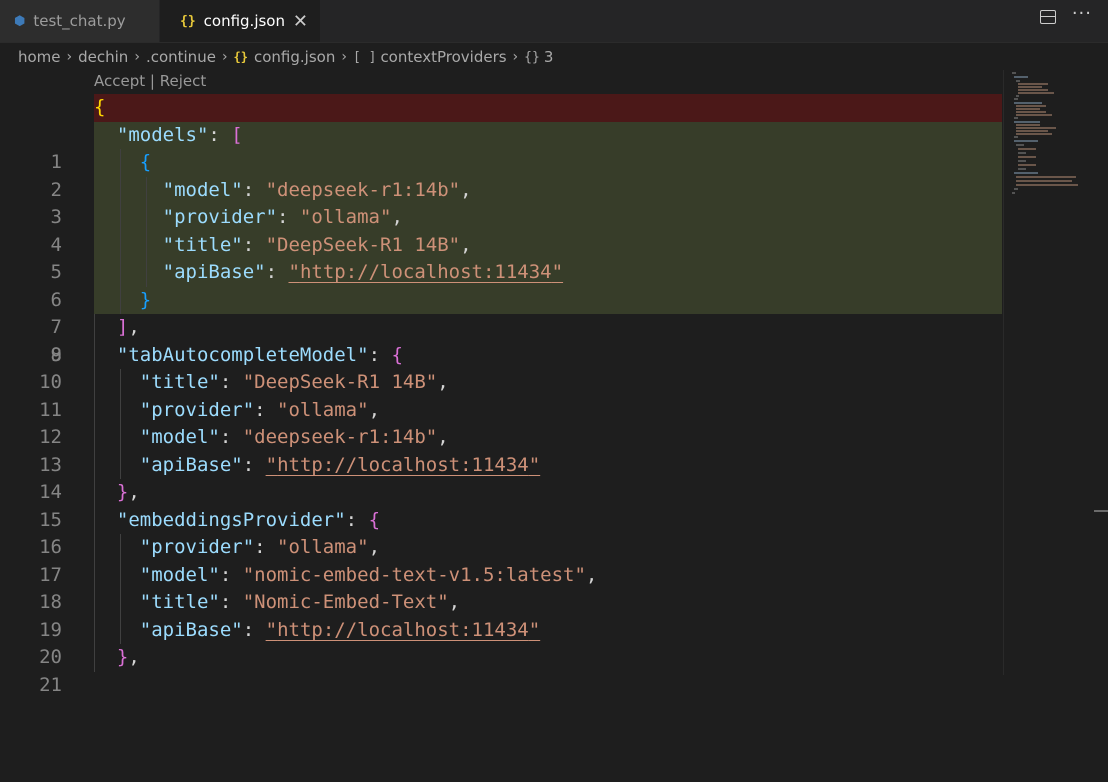 The height and width of the screenshot is (782, 1108). Describe the element at coordinates (237, 134) in the screenshot. I see `bracket: [` at that location.